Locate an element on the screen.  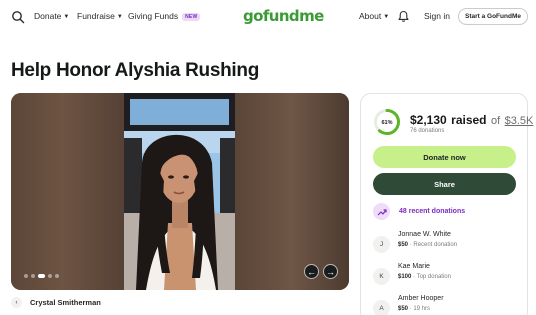
donor-meta: $100 · Top donation is located at coordinates (424, 277).